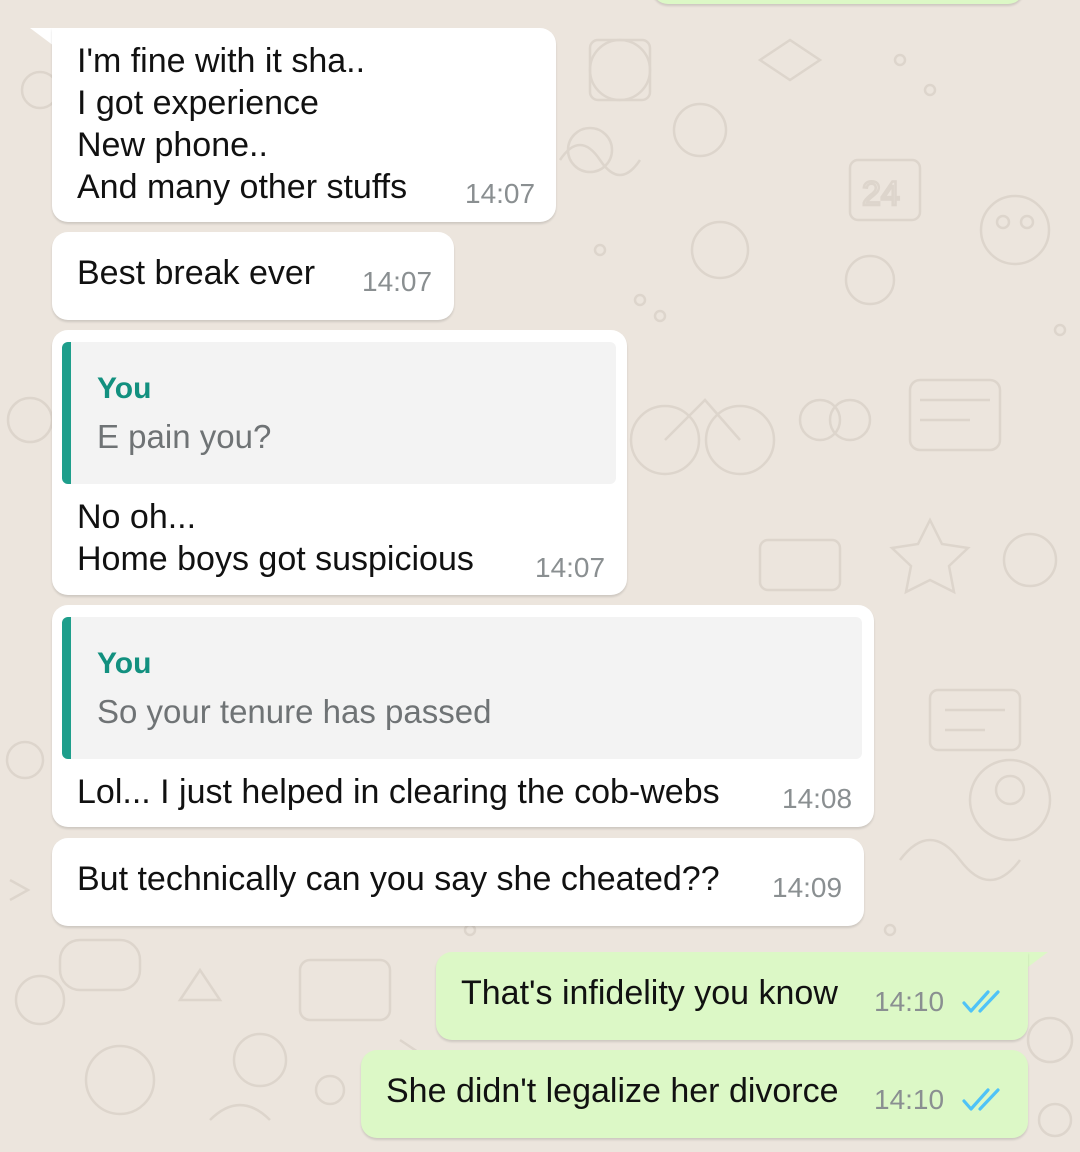 The width and height of the screenshot is (1080, 1152). What do you see at coordinates (242, 187) in the screenshot?
I see `message-line: And many other stuffs` at bounding box center [242, 187].